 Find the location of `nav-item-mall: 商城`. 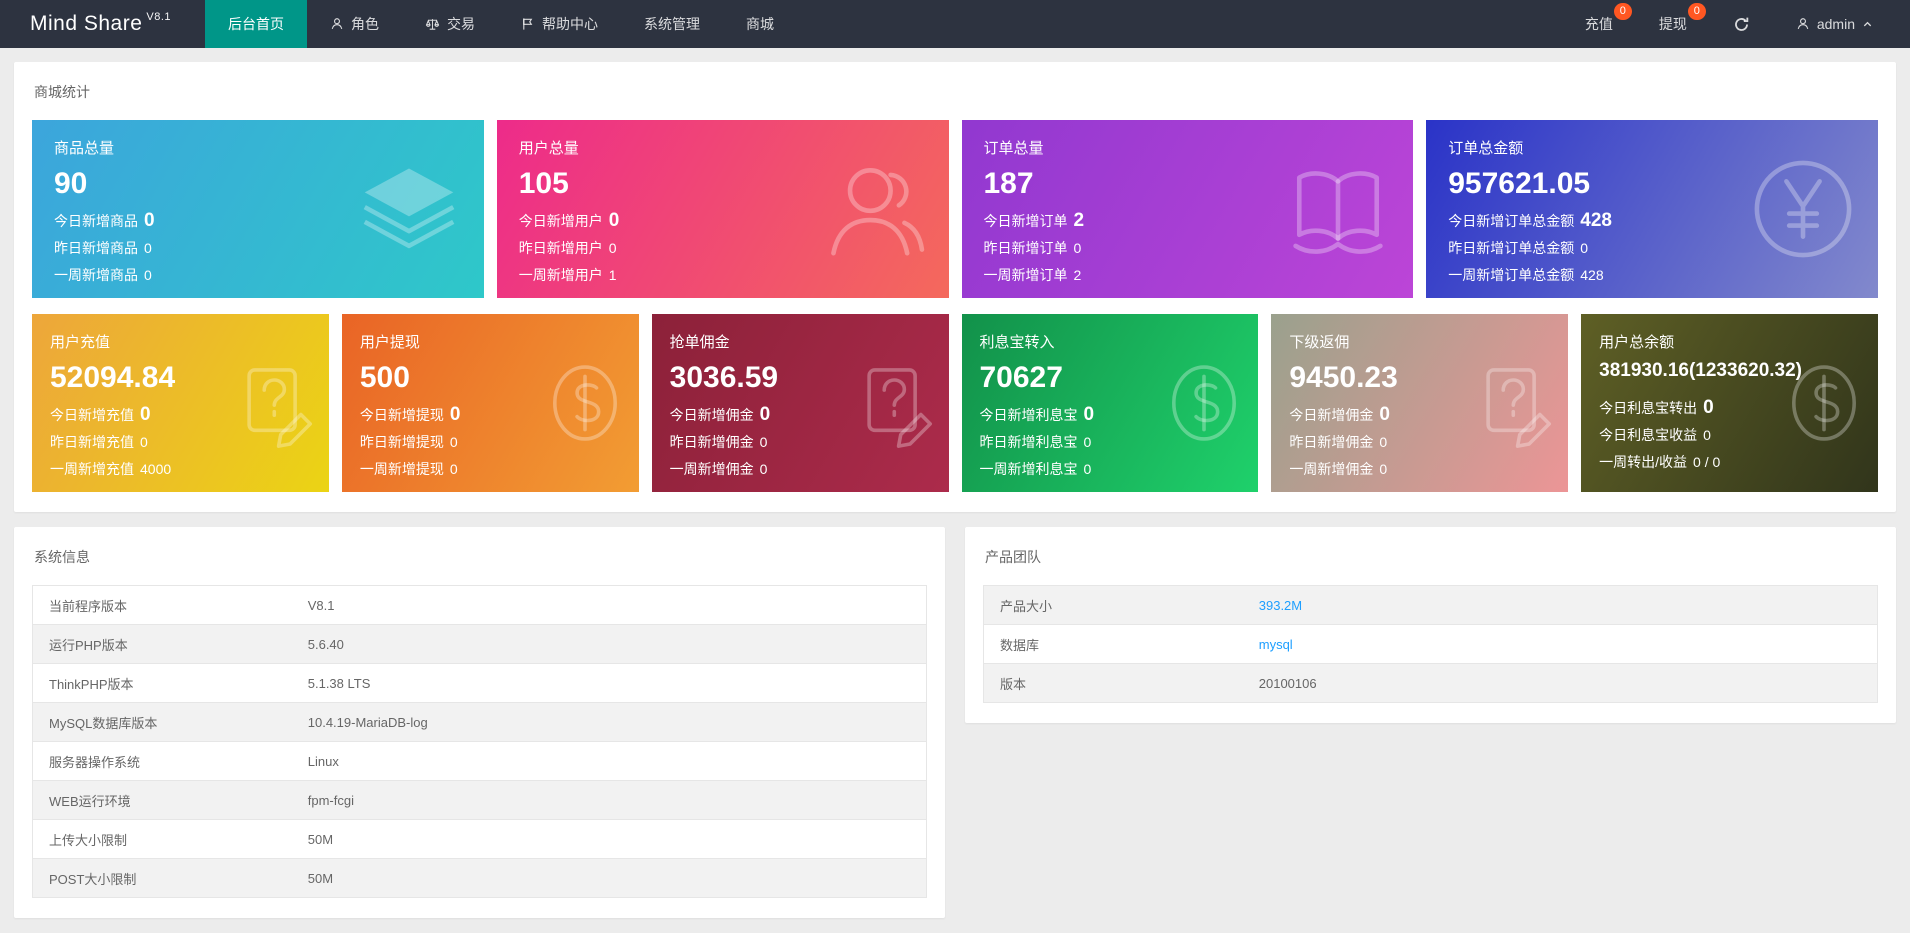

nav-item-mall: 商城 is located at coordinates (760, 24).